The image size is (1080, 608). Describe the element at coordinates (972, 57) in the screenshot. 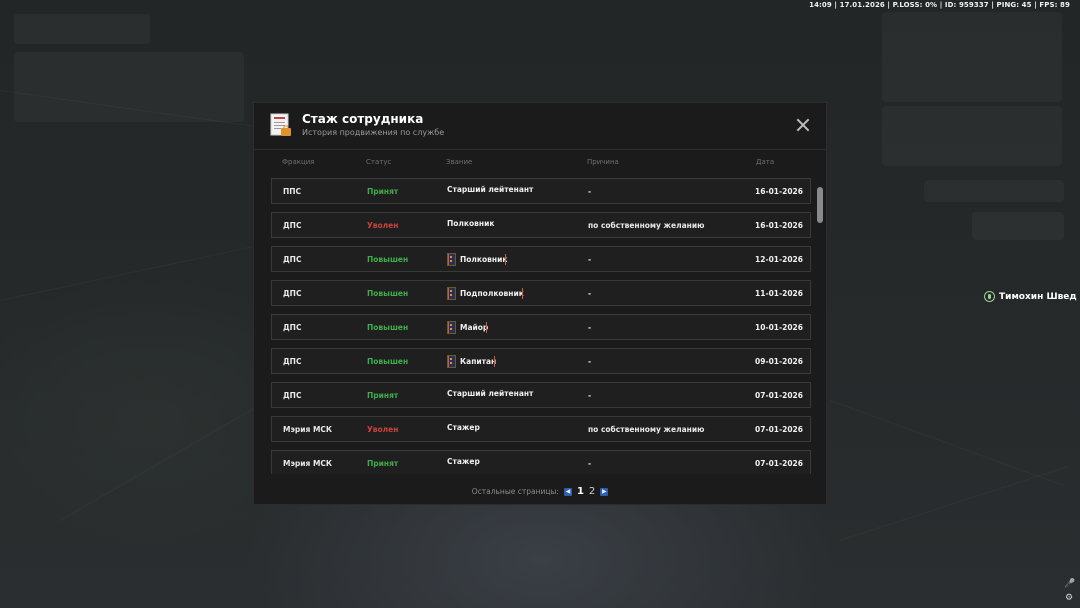

I see `hud-money-panel` at that location.